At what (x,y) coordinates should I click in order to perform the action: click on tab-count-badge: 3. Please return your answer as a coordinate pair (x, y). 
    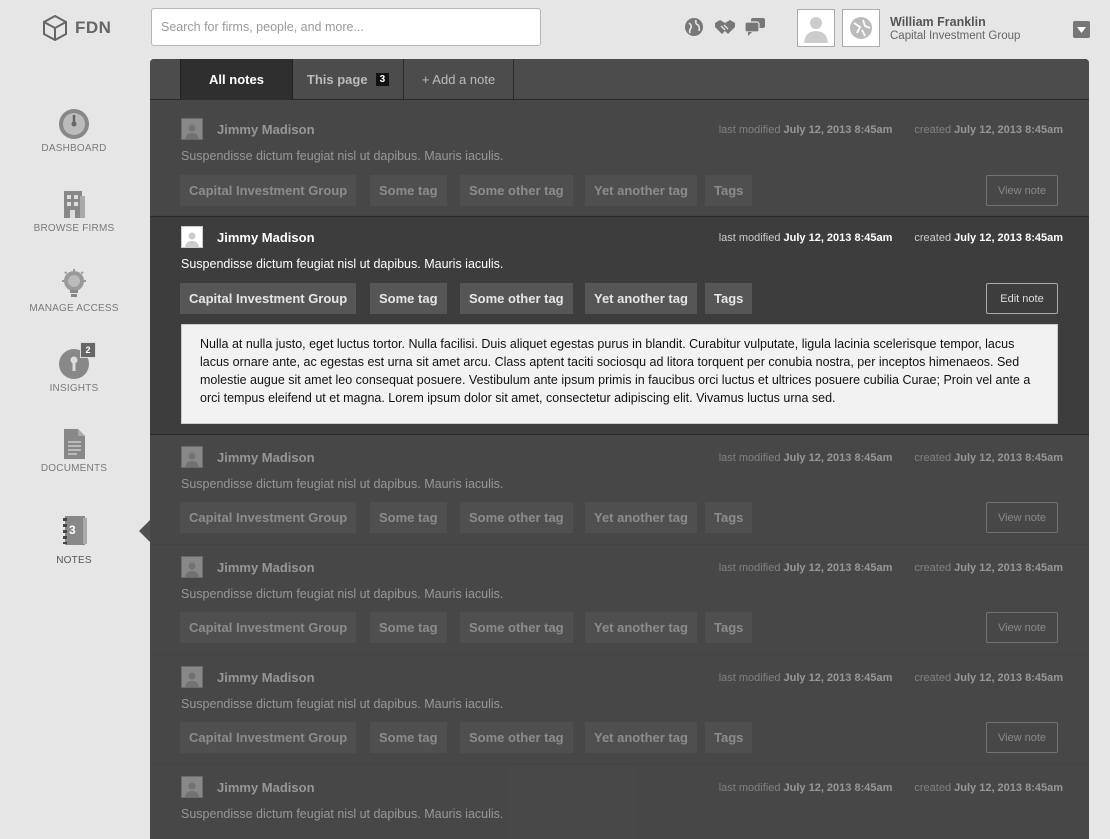
    Looking at the image, I should click on (382, 79).